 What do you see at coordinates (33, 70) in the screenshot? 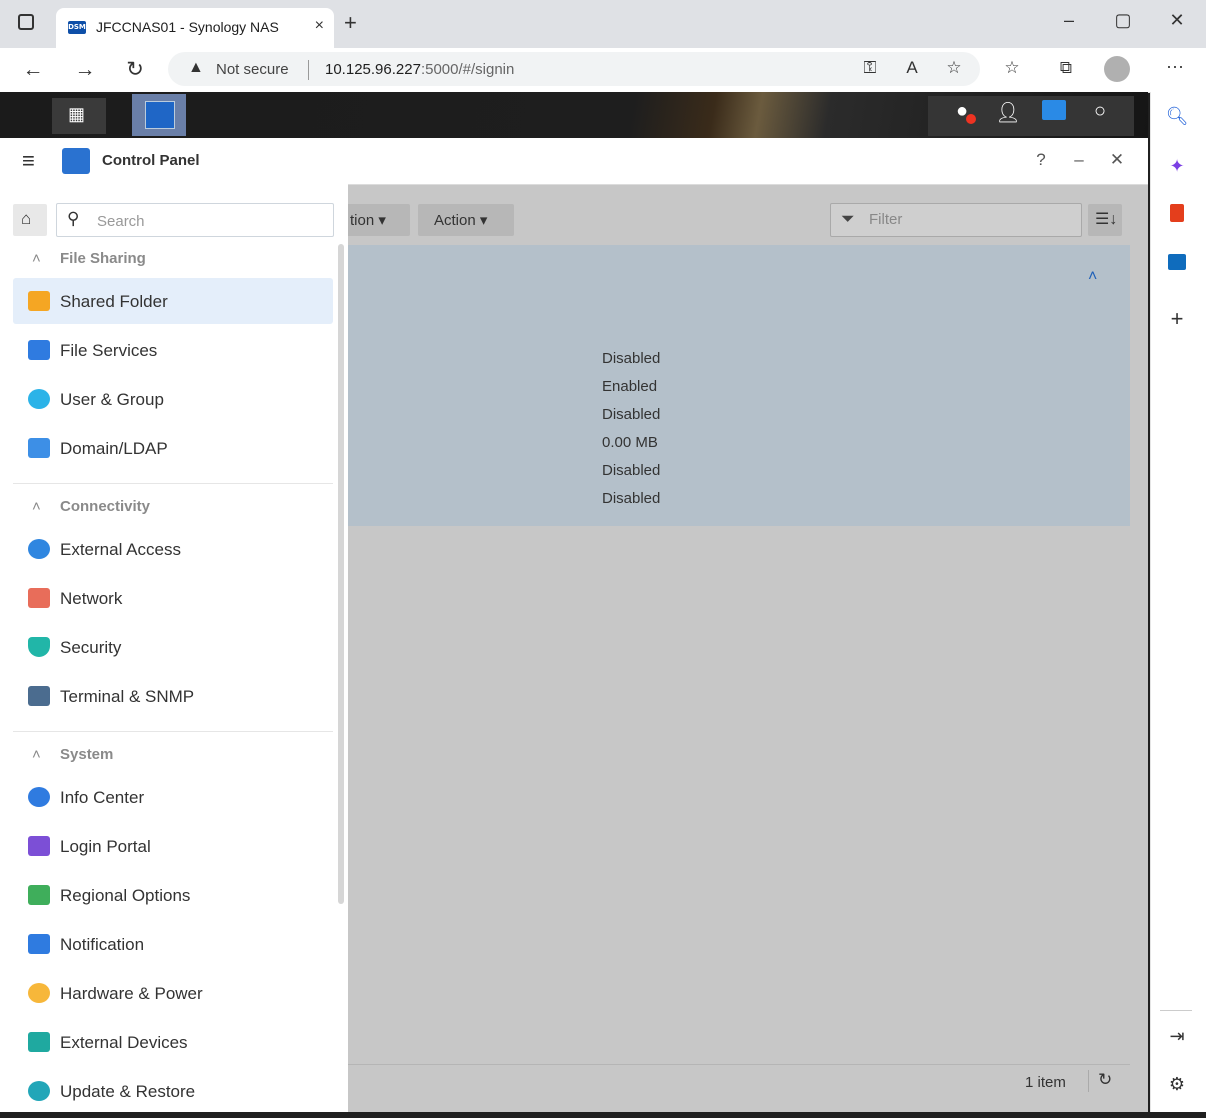
I see `back-arrow-icon: ←` at bounding box center [33, 70].